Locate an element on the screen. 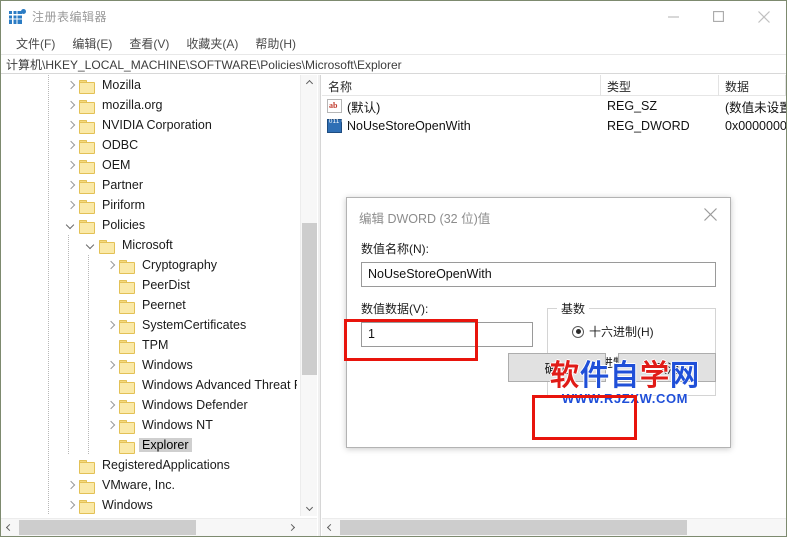 The height and width of the screenshot is (537, 787). maximize-icon is located at coordinates (718, 16).